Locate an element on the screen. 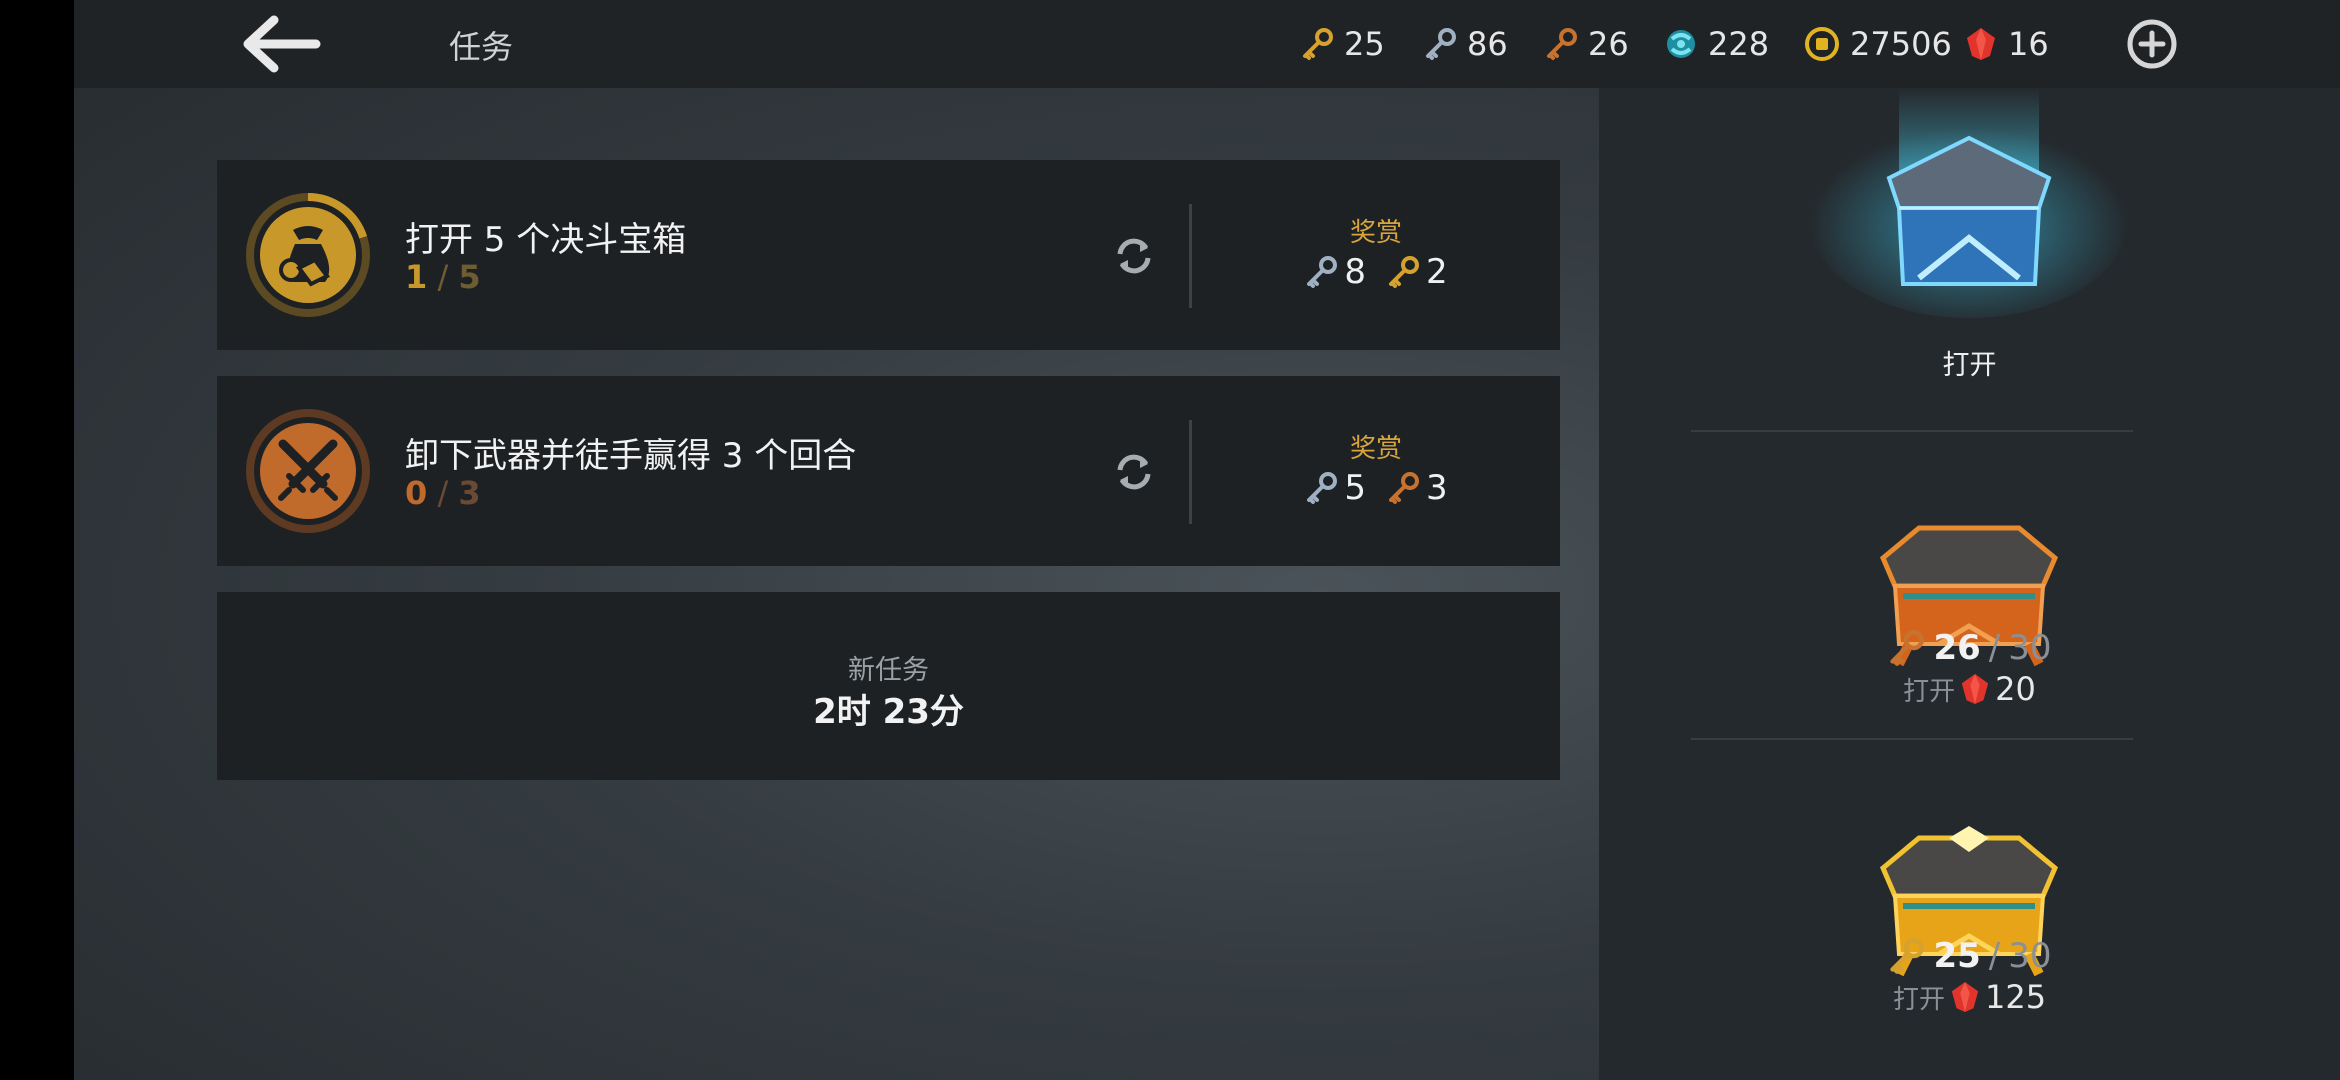 The width and height of the screenshot is (2340, 1080). back-button is located at coordinates (282, 44).